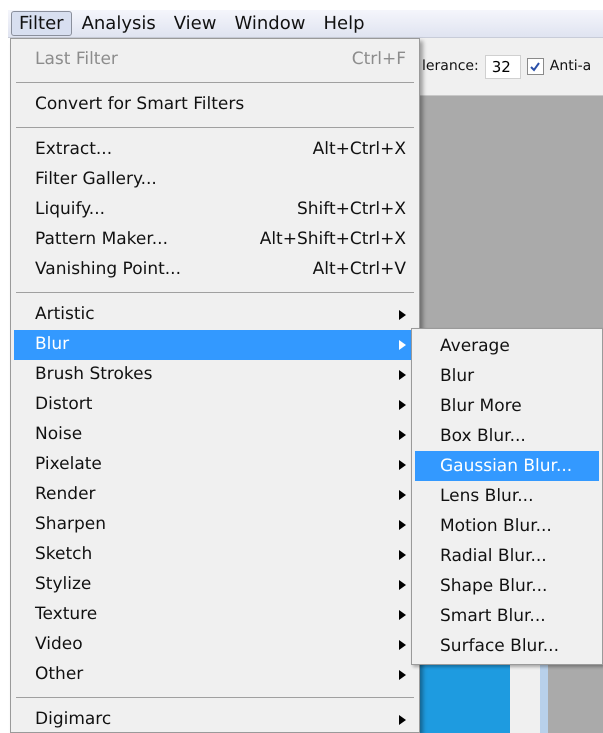  What do you see at coordinates (507, 346) in the screenshot?
I see `submenu-item: Average` at bounding box center [507, 346].